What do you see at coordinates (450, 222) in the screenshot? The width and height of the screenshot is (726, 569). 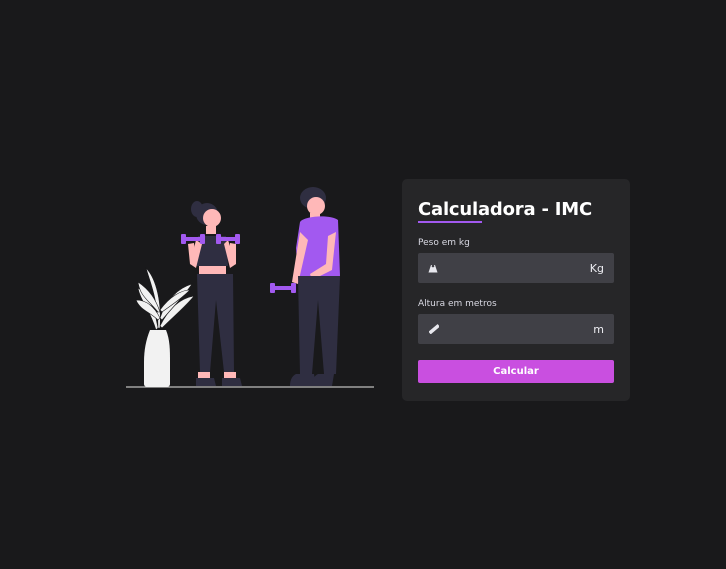 I see `title-underline` at bounding box center [450, 222].